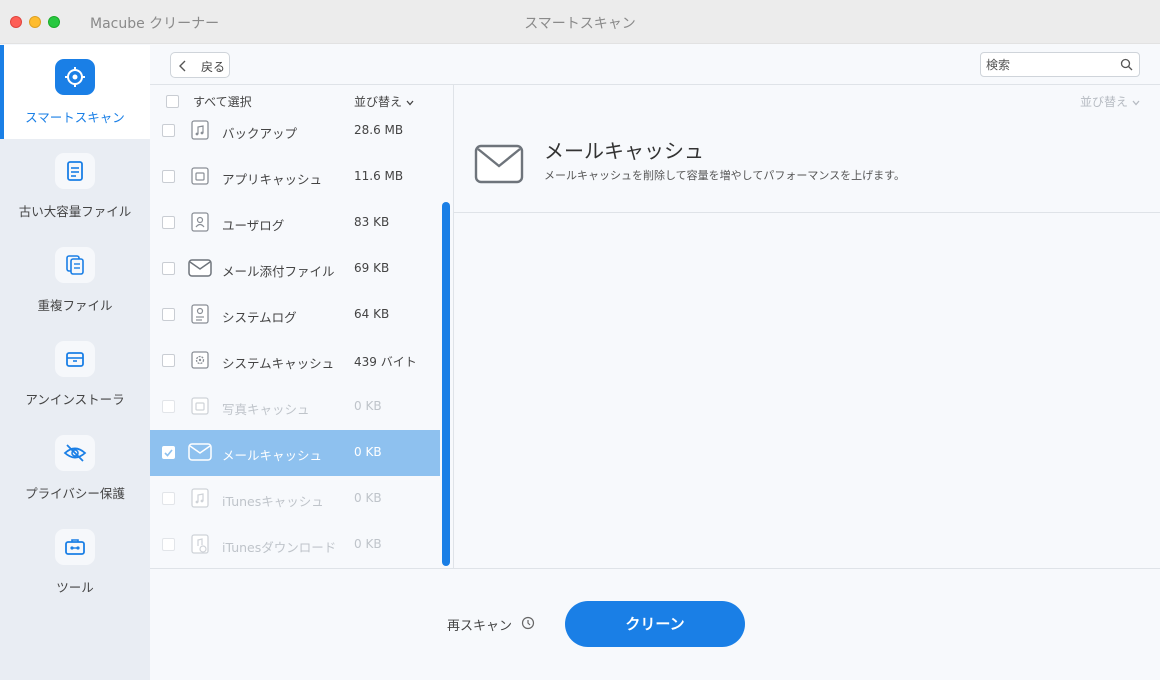  I want to click on clean-button: クリーン, so click(655, 624).